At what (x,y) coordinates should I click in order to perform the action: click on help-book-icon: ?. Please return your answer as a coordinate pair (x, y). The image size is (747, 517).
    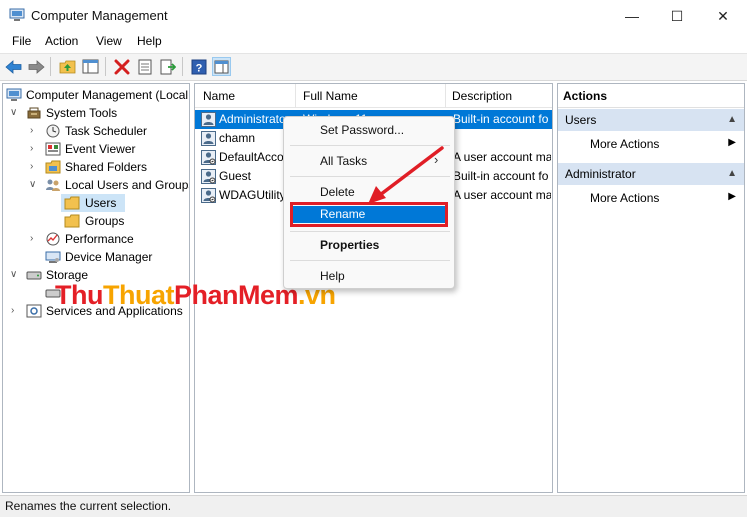
    Looking at the image, I should click on (198, 66).